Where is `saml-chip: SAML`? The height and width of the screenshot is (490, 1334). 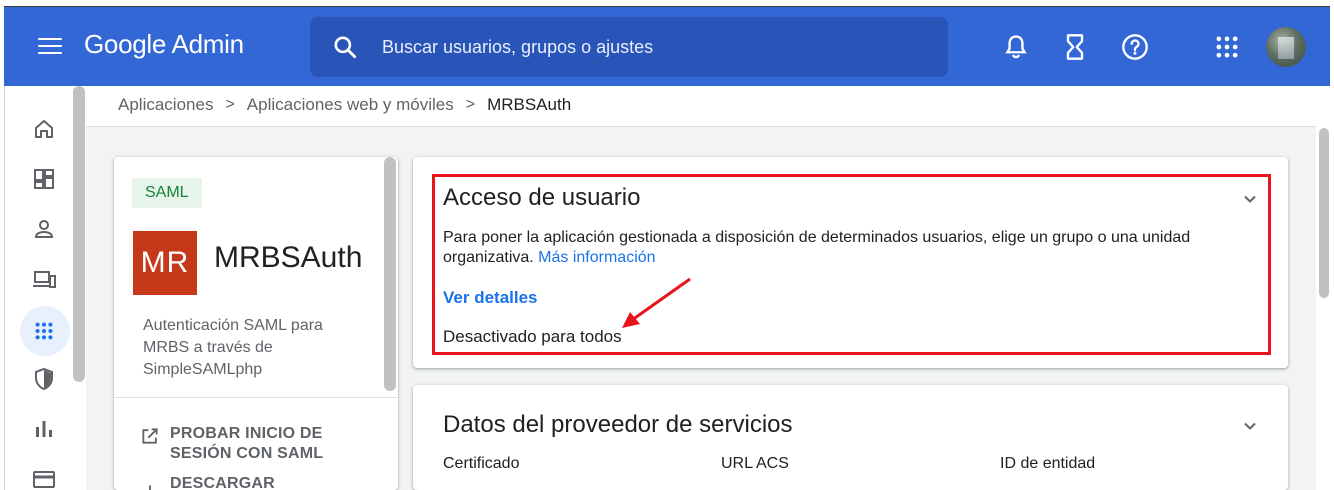 saml-chip: SAML is located at coordinates (167, 193).